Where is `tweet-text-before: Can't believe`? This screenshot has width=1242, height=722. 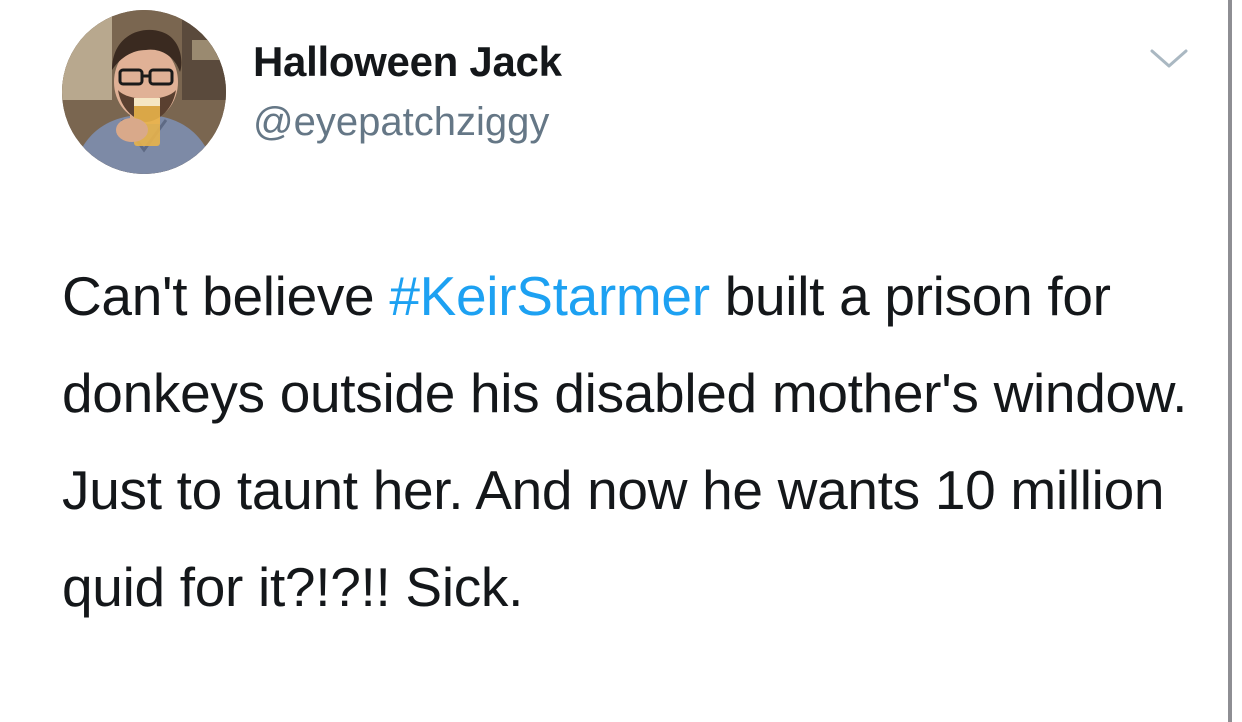
tweet-text-before: Can't believe is located at coordinates (226, 296).